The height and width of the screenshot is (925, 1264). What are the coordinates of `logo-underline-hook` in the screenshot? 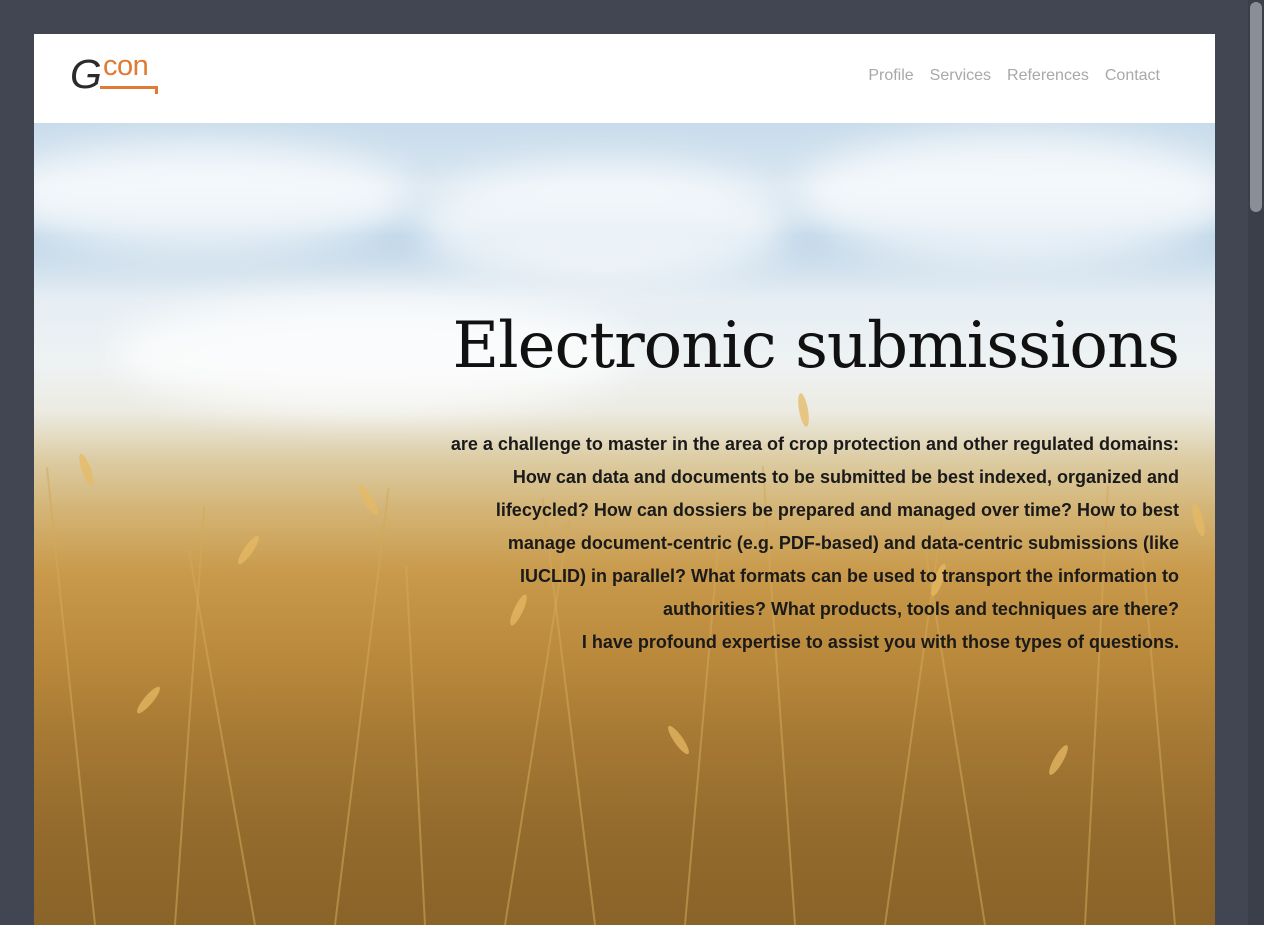 It's located at (156, 90).